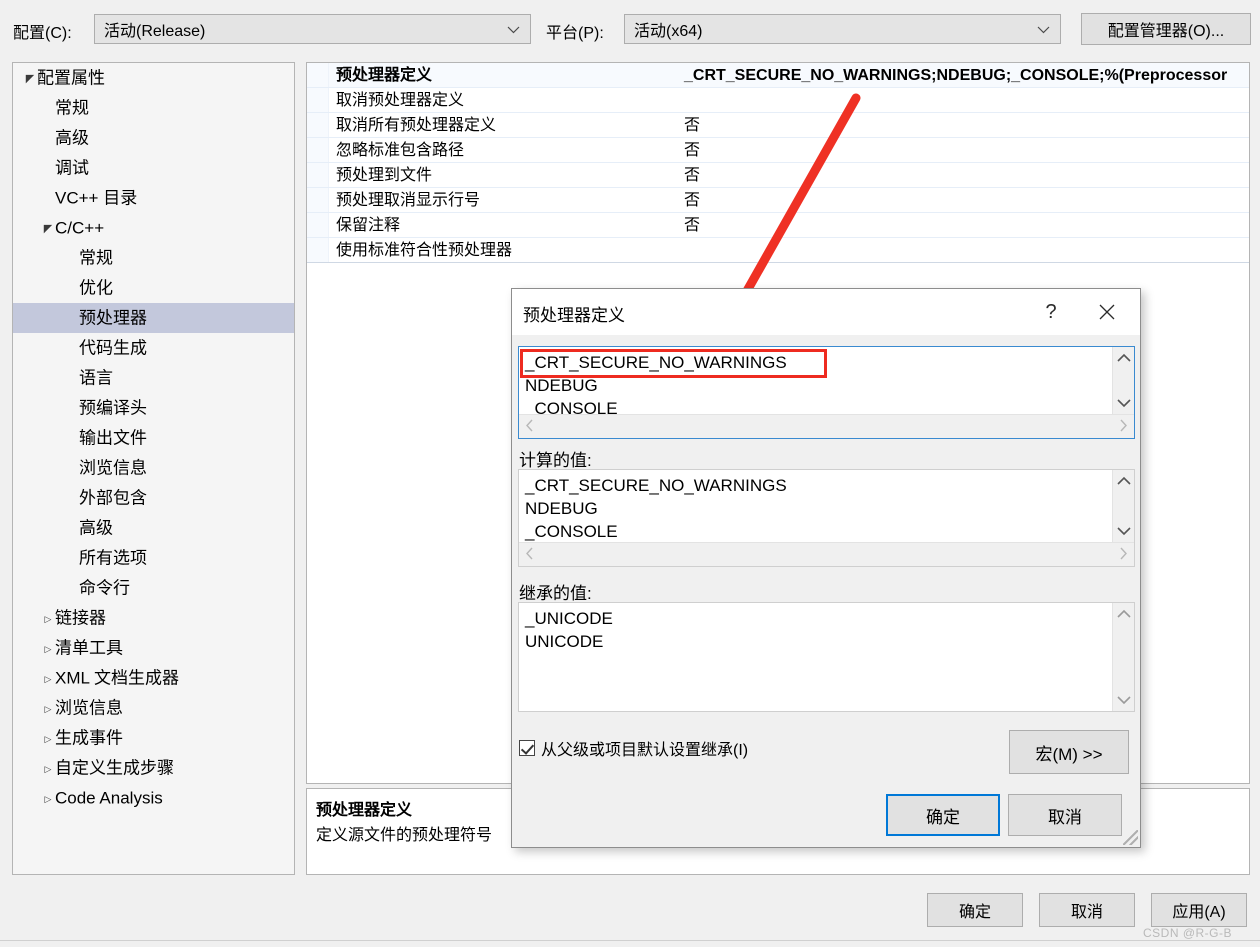 The width and height of the screenshot is (1260, 947). What do you see at coordinates (153, 618) in the screenshot?
I see `tree-item: ▷ 链接器` at bounding box center [153, 618].